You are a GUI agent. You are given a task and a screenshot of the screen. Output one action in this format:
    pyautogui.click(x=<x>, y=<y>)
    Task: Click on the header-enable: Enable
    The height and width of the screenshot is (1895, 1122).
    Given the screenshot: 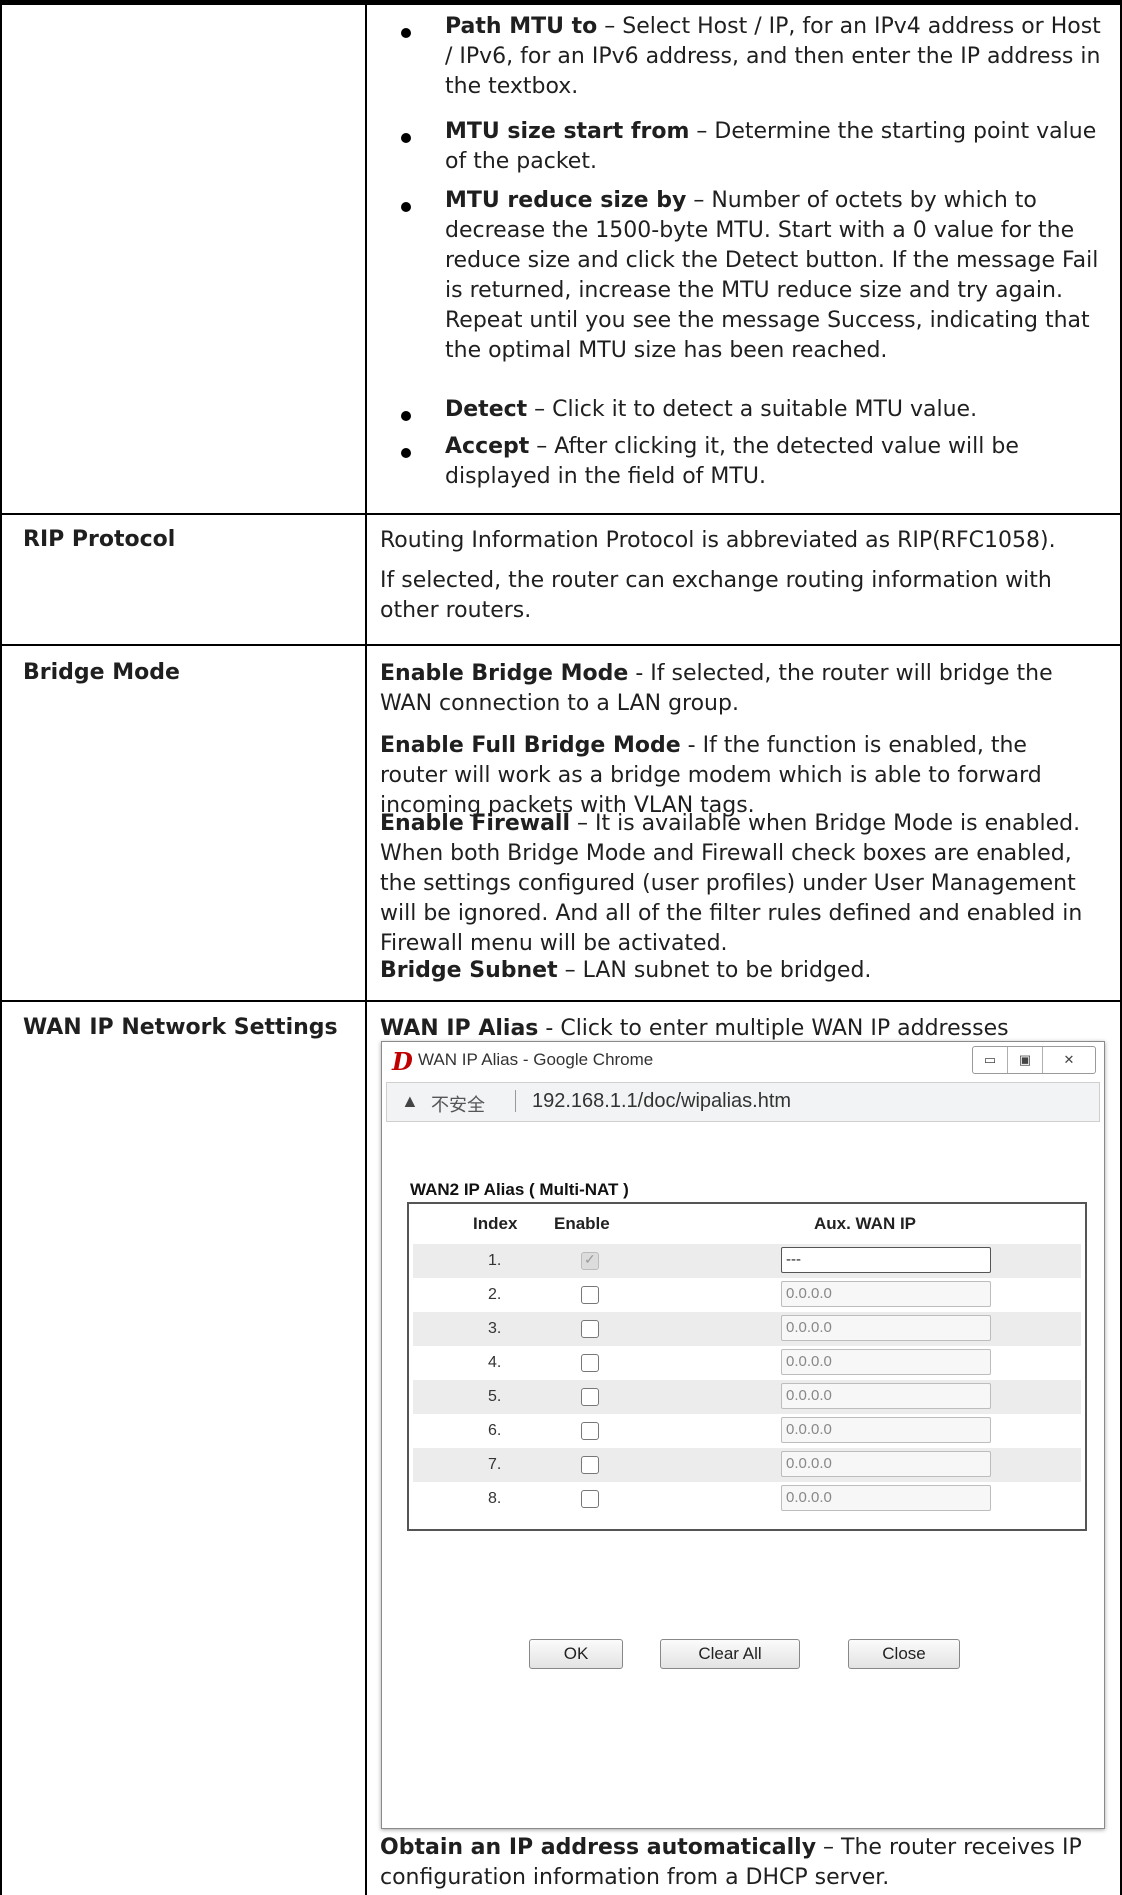 What is the action you would take?
    pyautogui.click(x=582, y=1223)
    